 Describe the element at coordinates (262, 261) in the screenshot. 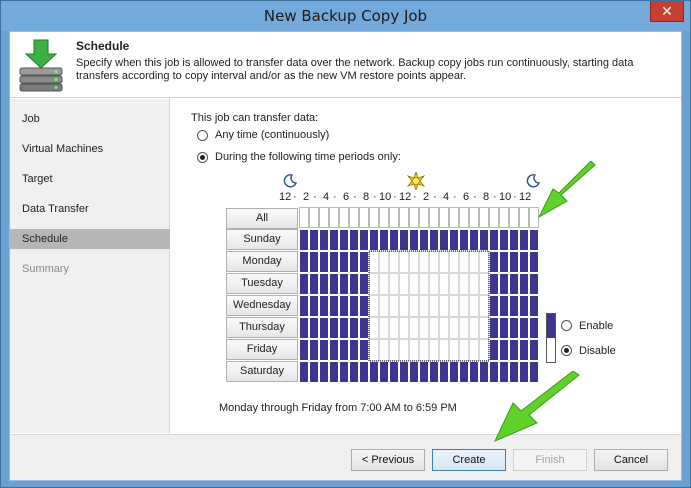

I see `day-button-monday: Monday` at that location.